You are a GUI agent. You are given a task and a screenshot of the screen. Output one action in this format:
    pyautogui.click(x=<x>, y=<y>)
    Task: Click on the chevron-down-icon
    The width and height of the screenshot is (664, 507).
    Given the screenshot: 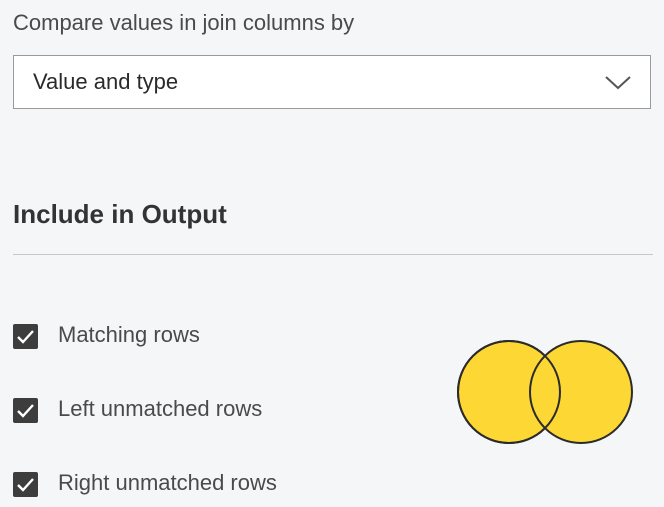 What is the action you would take?
    pyautogui.click(x=618, y=83)
    